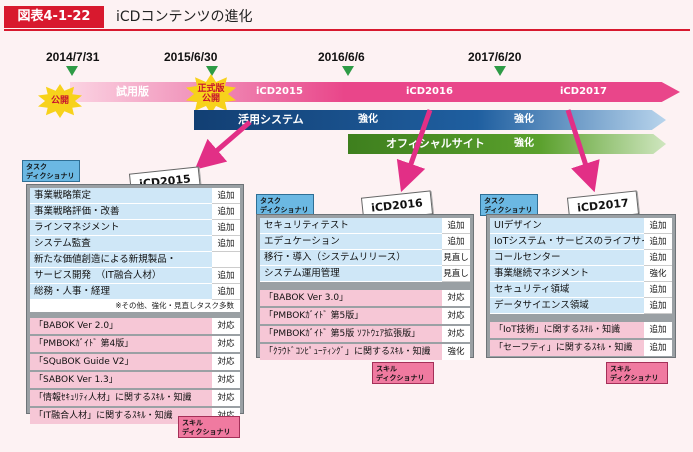 This screenshot has height=452, width=693. Describe the element at coordinates (658, 274) in the screenshot. I see `task-status: 強化` at that location.